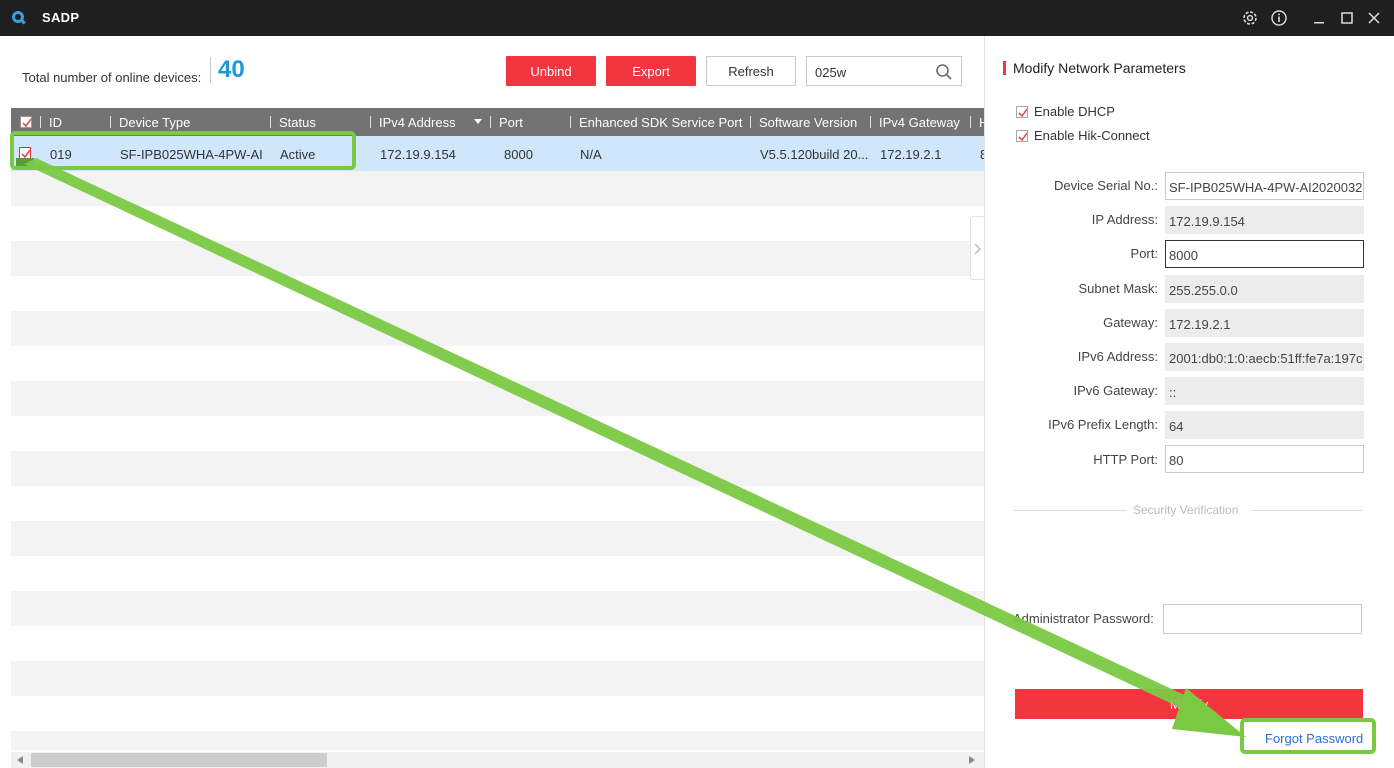 The image size is (1394, 768). Describe the element at coordinates (1074, 111) in the screenshot. I see `enable-dhcp-label: Enable DHCP` at that location.